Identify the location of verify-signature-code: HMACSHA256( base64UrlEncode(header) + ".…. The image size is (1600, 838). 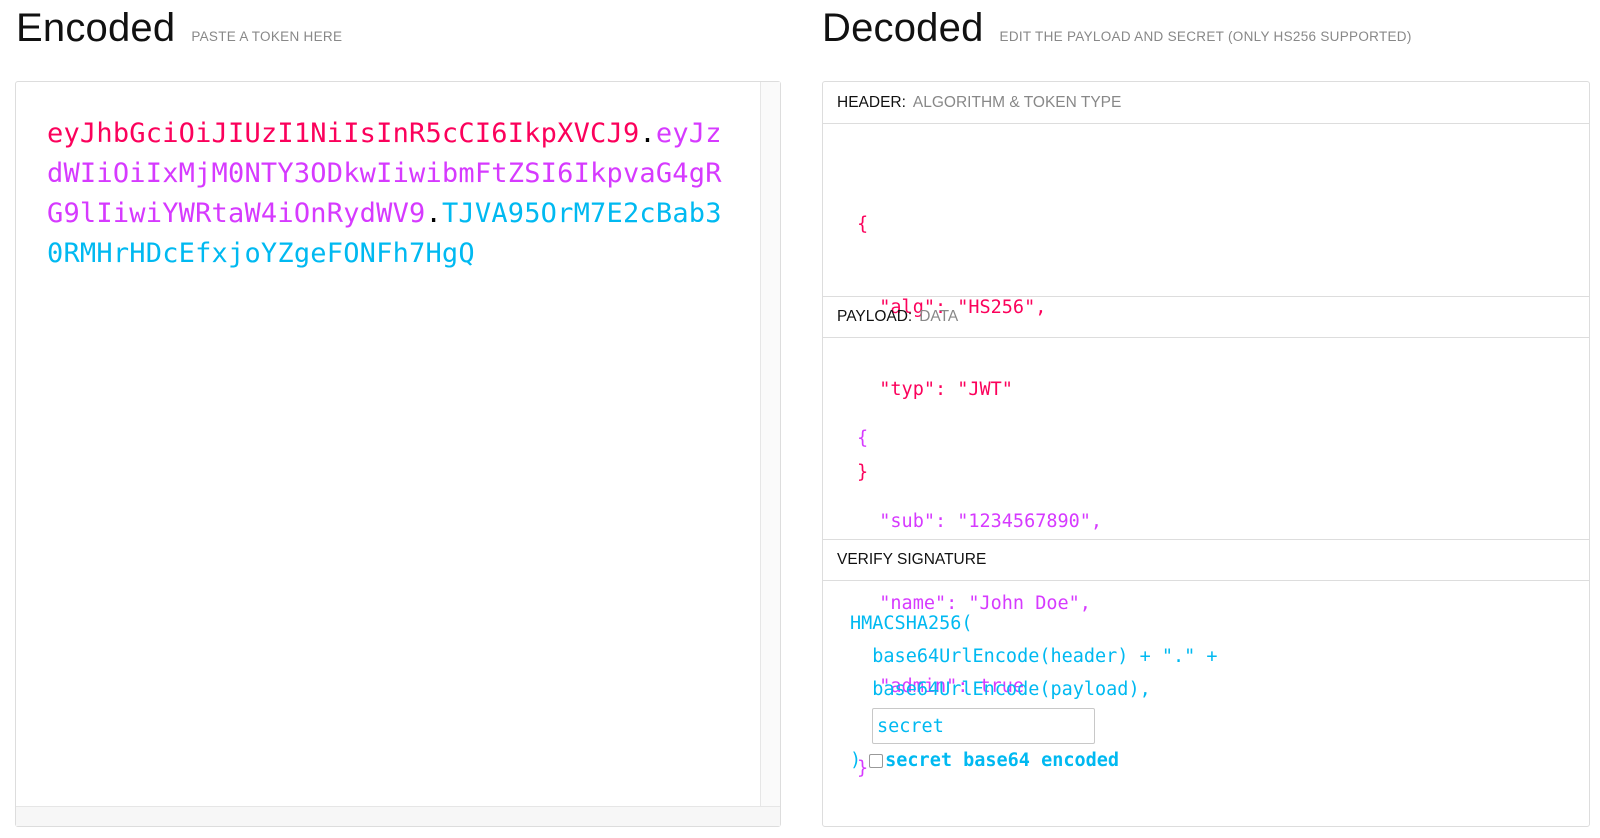
(1034, 692).